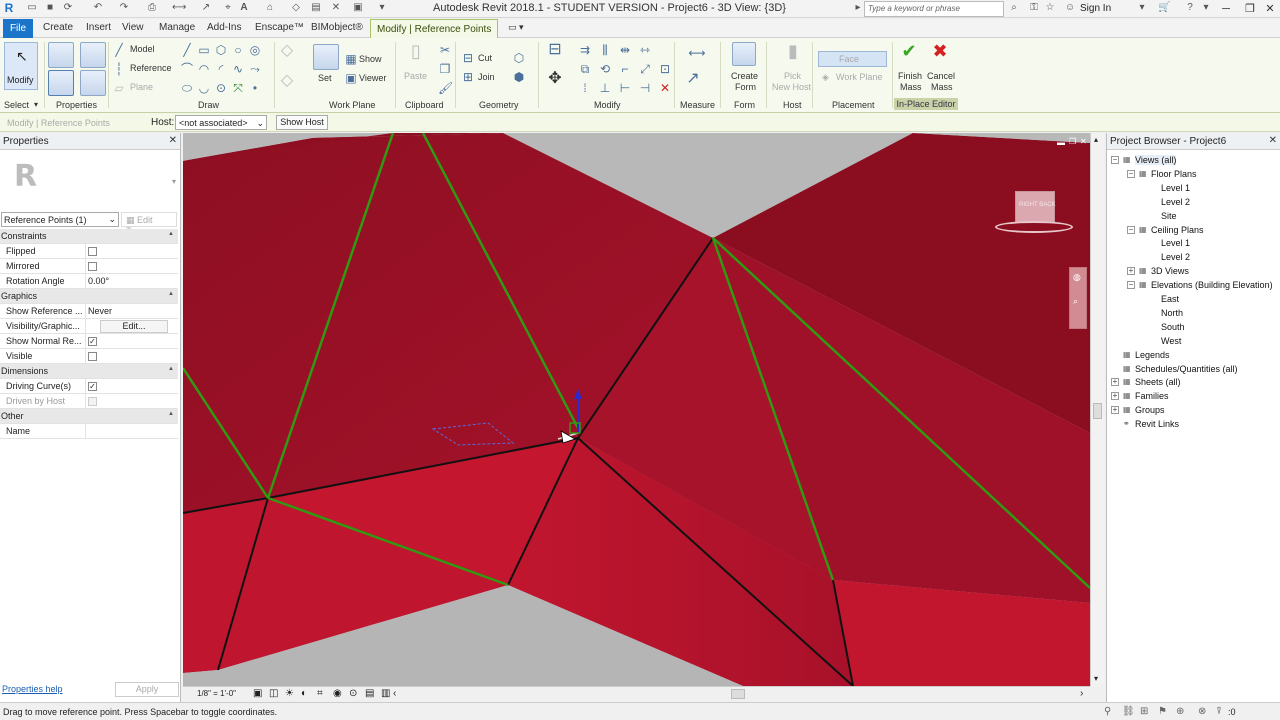 The width and height of the screenshot is (1280, 720). I want to click on tree-item-3d-views: 3D Views, so click(1170, 271).